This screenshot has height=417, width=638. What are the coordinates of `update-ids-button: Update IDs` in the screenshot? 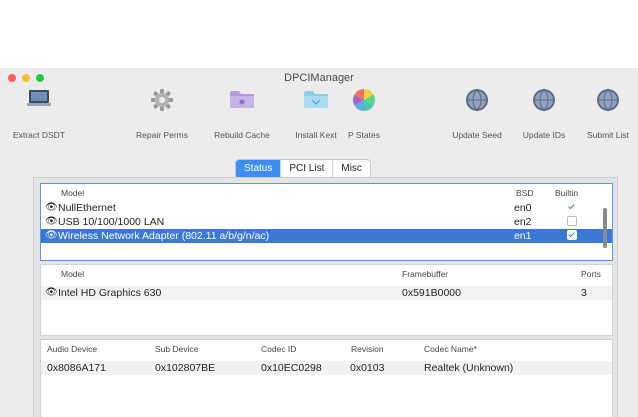 It's located at (544, 113).